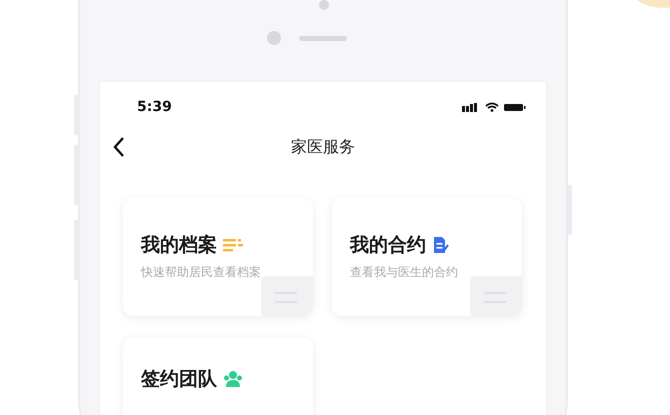 Image resolution: width=670 pixels, height=415 pixels. Describe the element at coordinates (515, 107) in the screenshot. I see `battery-icon` at that location.